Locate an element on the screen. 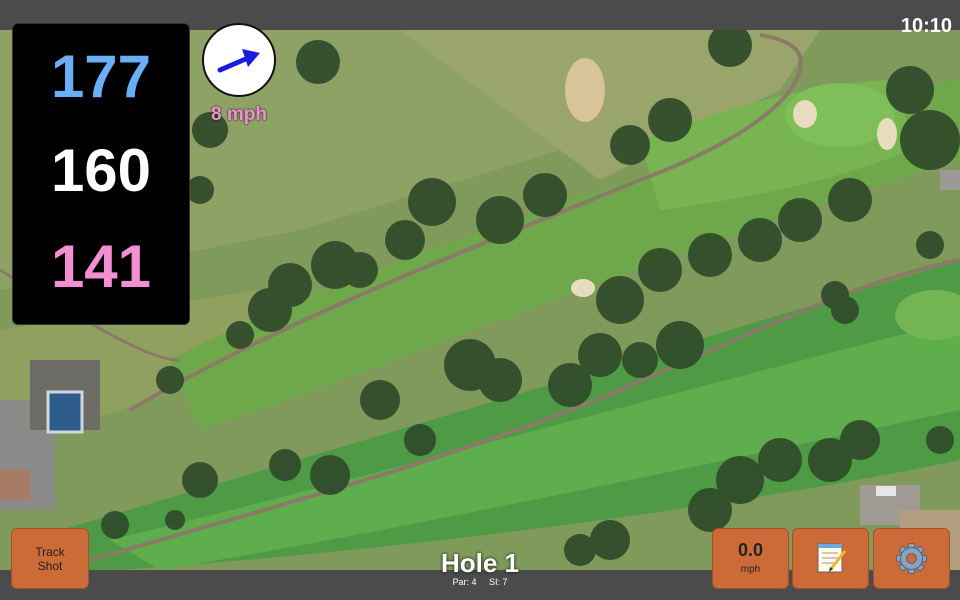 The width and height of the screenshot is (960, 600). stroke-index-label: SI: 7 is located at coordinates (498, 582).